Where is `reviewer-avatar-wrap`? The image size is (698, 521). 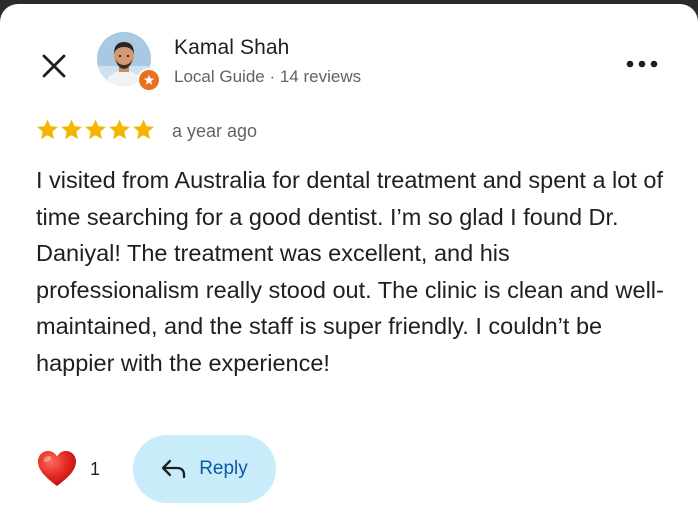 reviewer-avatar-wrap is located at coordinates (129, 62).